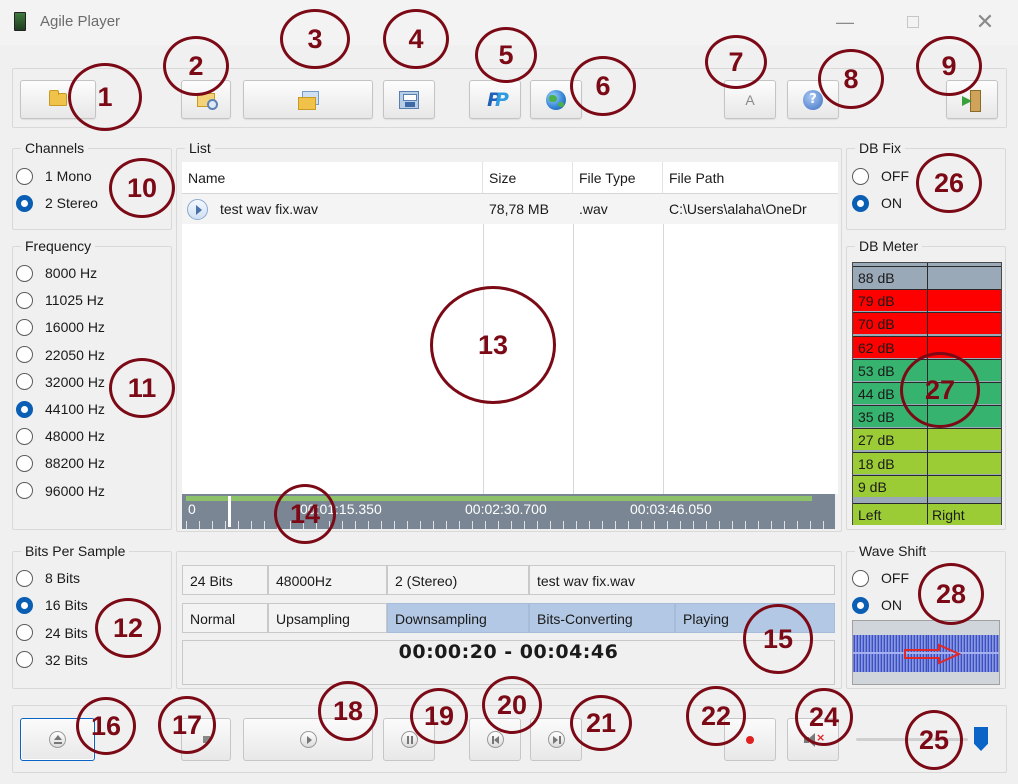 The height and width of the screenshot is (784, 1018). What do you see at coordinates (71, 203) in the screenshot?
I see `channel-label: 2 Stereo` at bounding box center [71, 203].